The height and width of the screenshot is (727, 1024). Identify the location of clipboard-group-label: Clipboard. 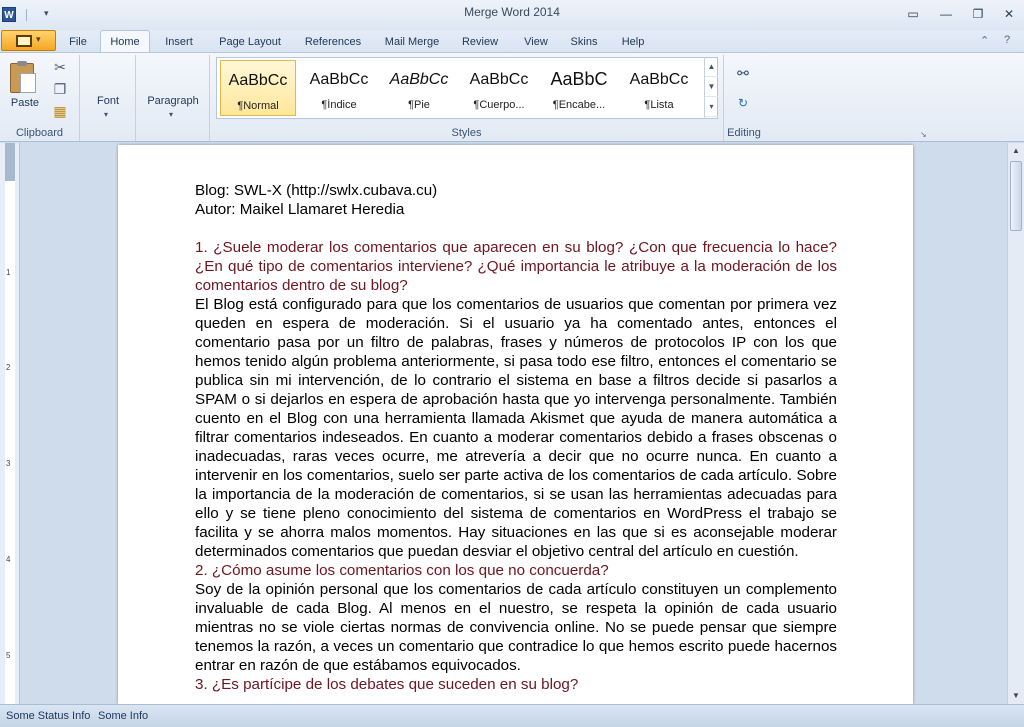
(39, 133).